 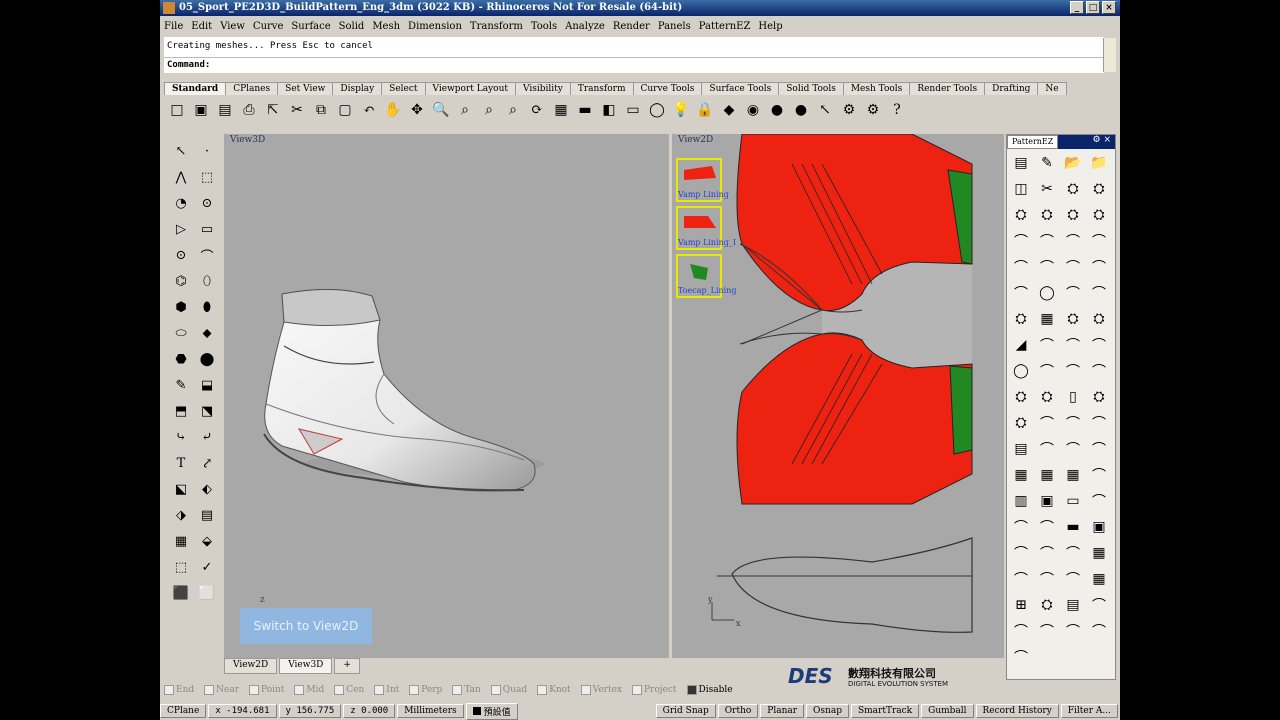 What do you see at coordinates (207, 437) in the screenshot?
I see `left-tool-icon: ⤶` at bounding box center [207, 437].